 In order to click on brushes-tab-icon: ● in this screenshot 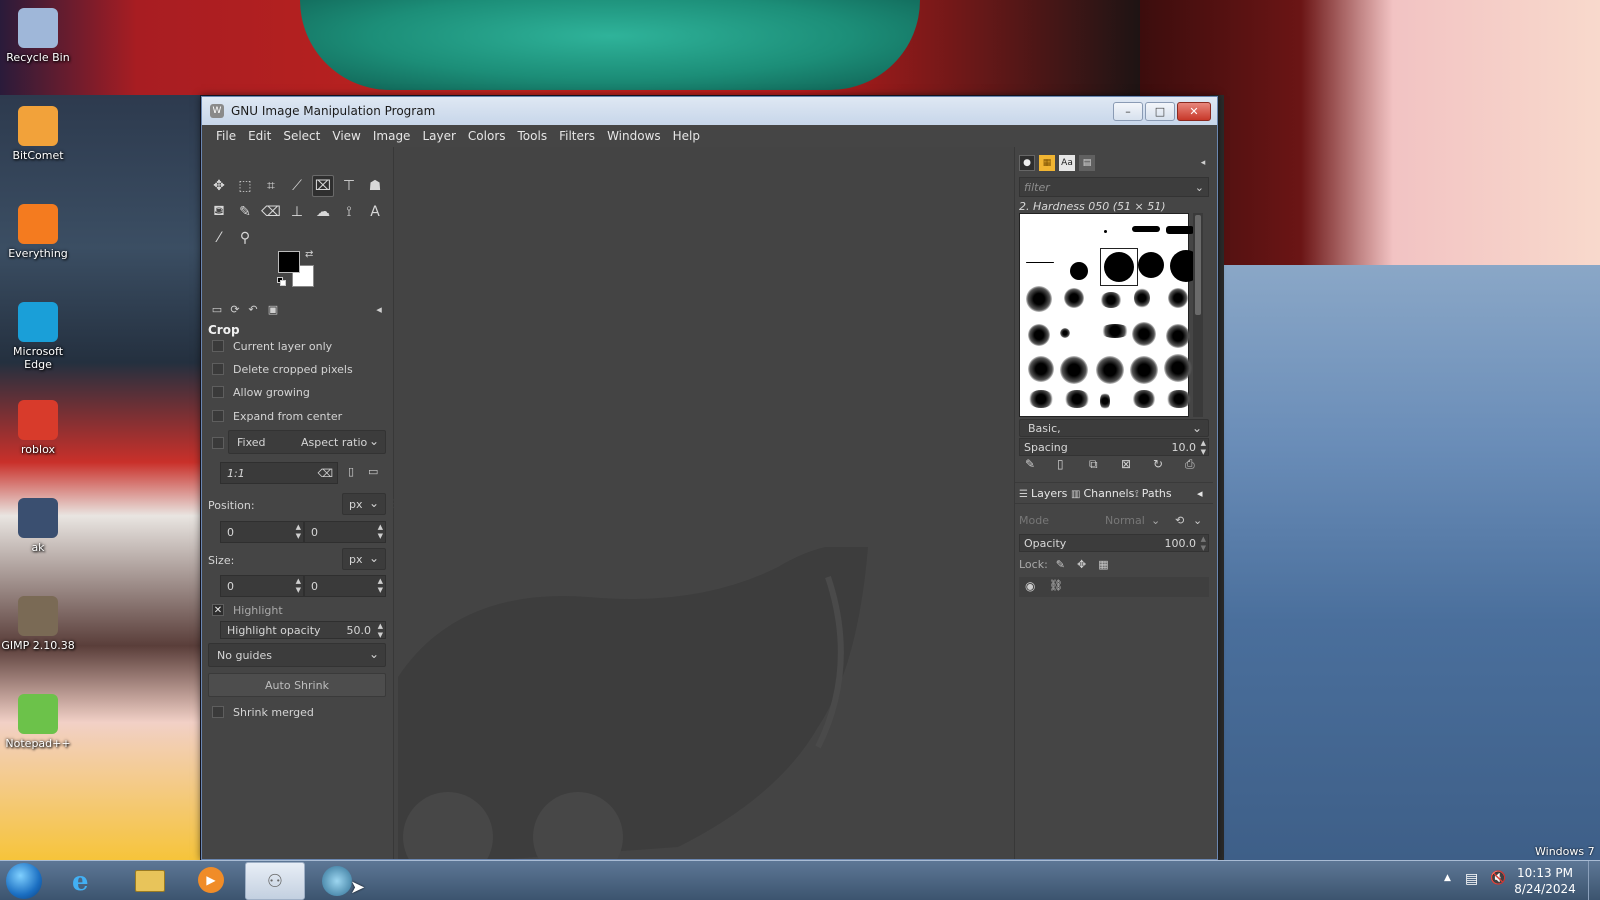, I will do `click(1027, 163)`.